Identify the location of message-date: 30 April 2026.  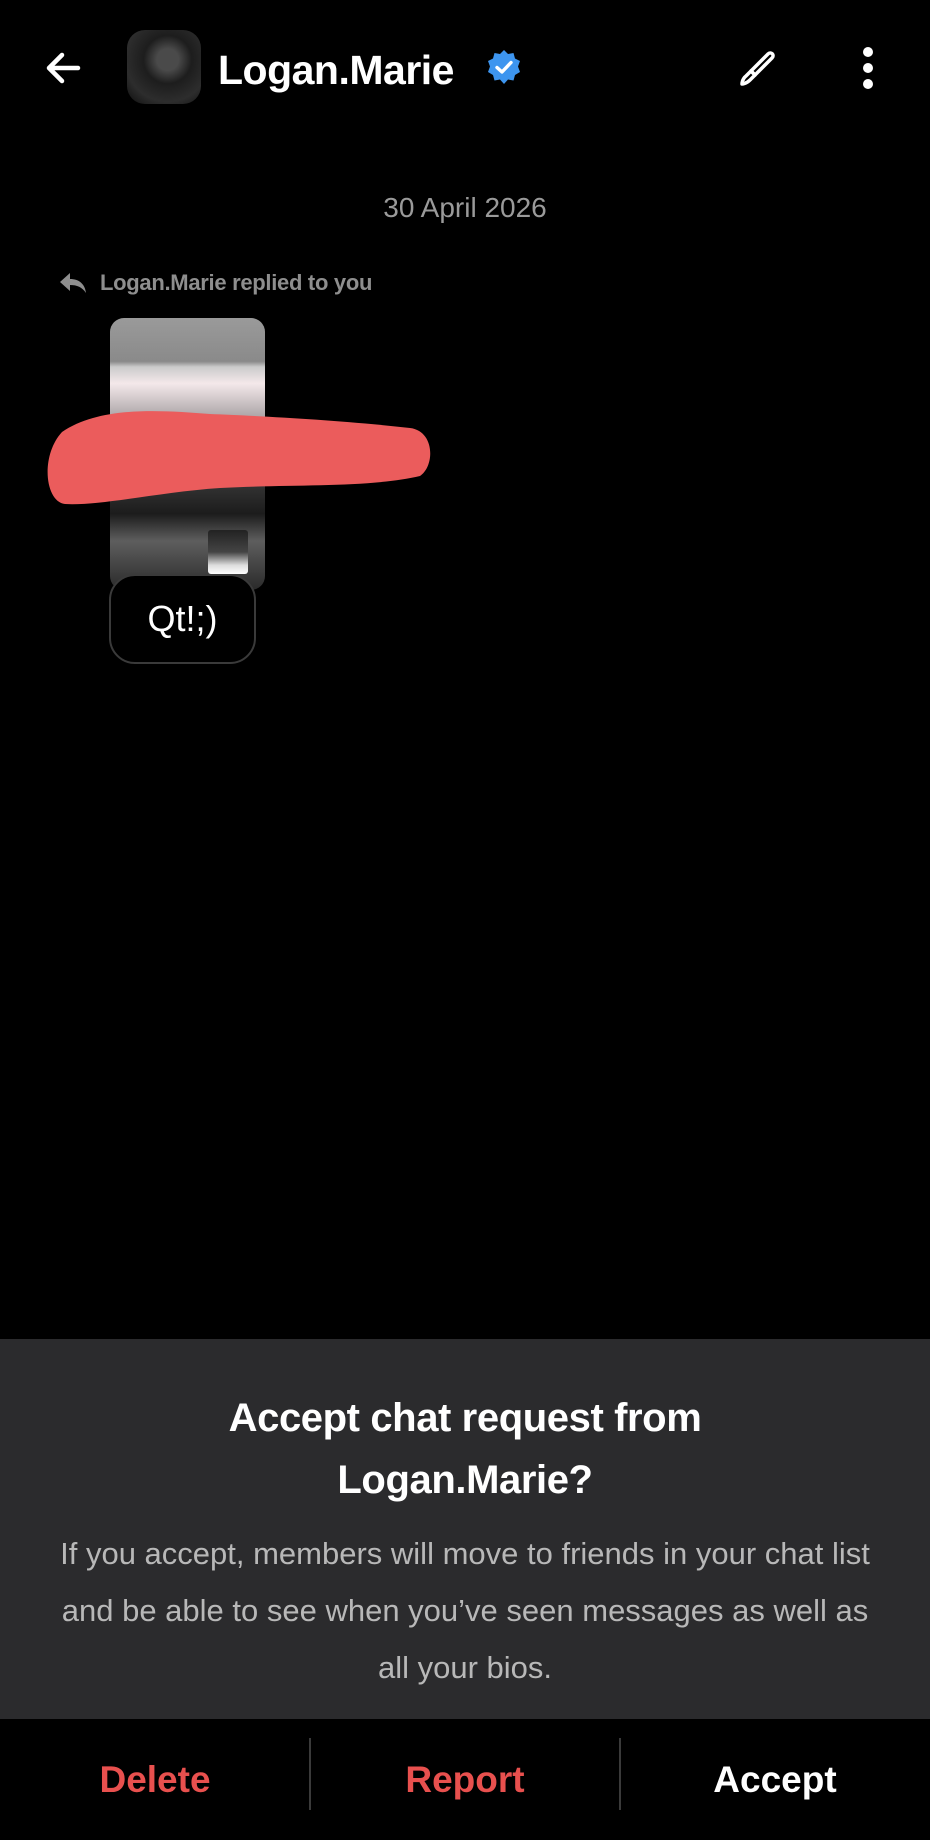
(465, 207).